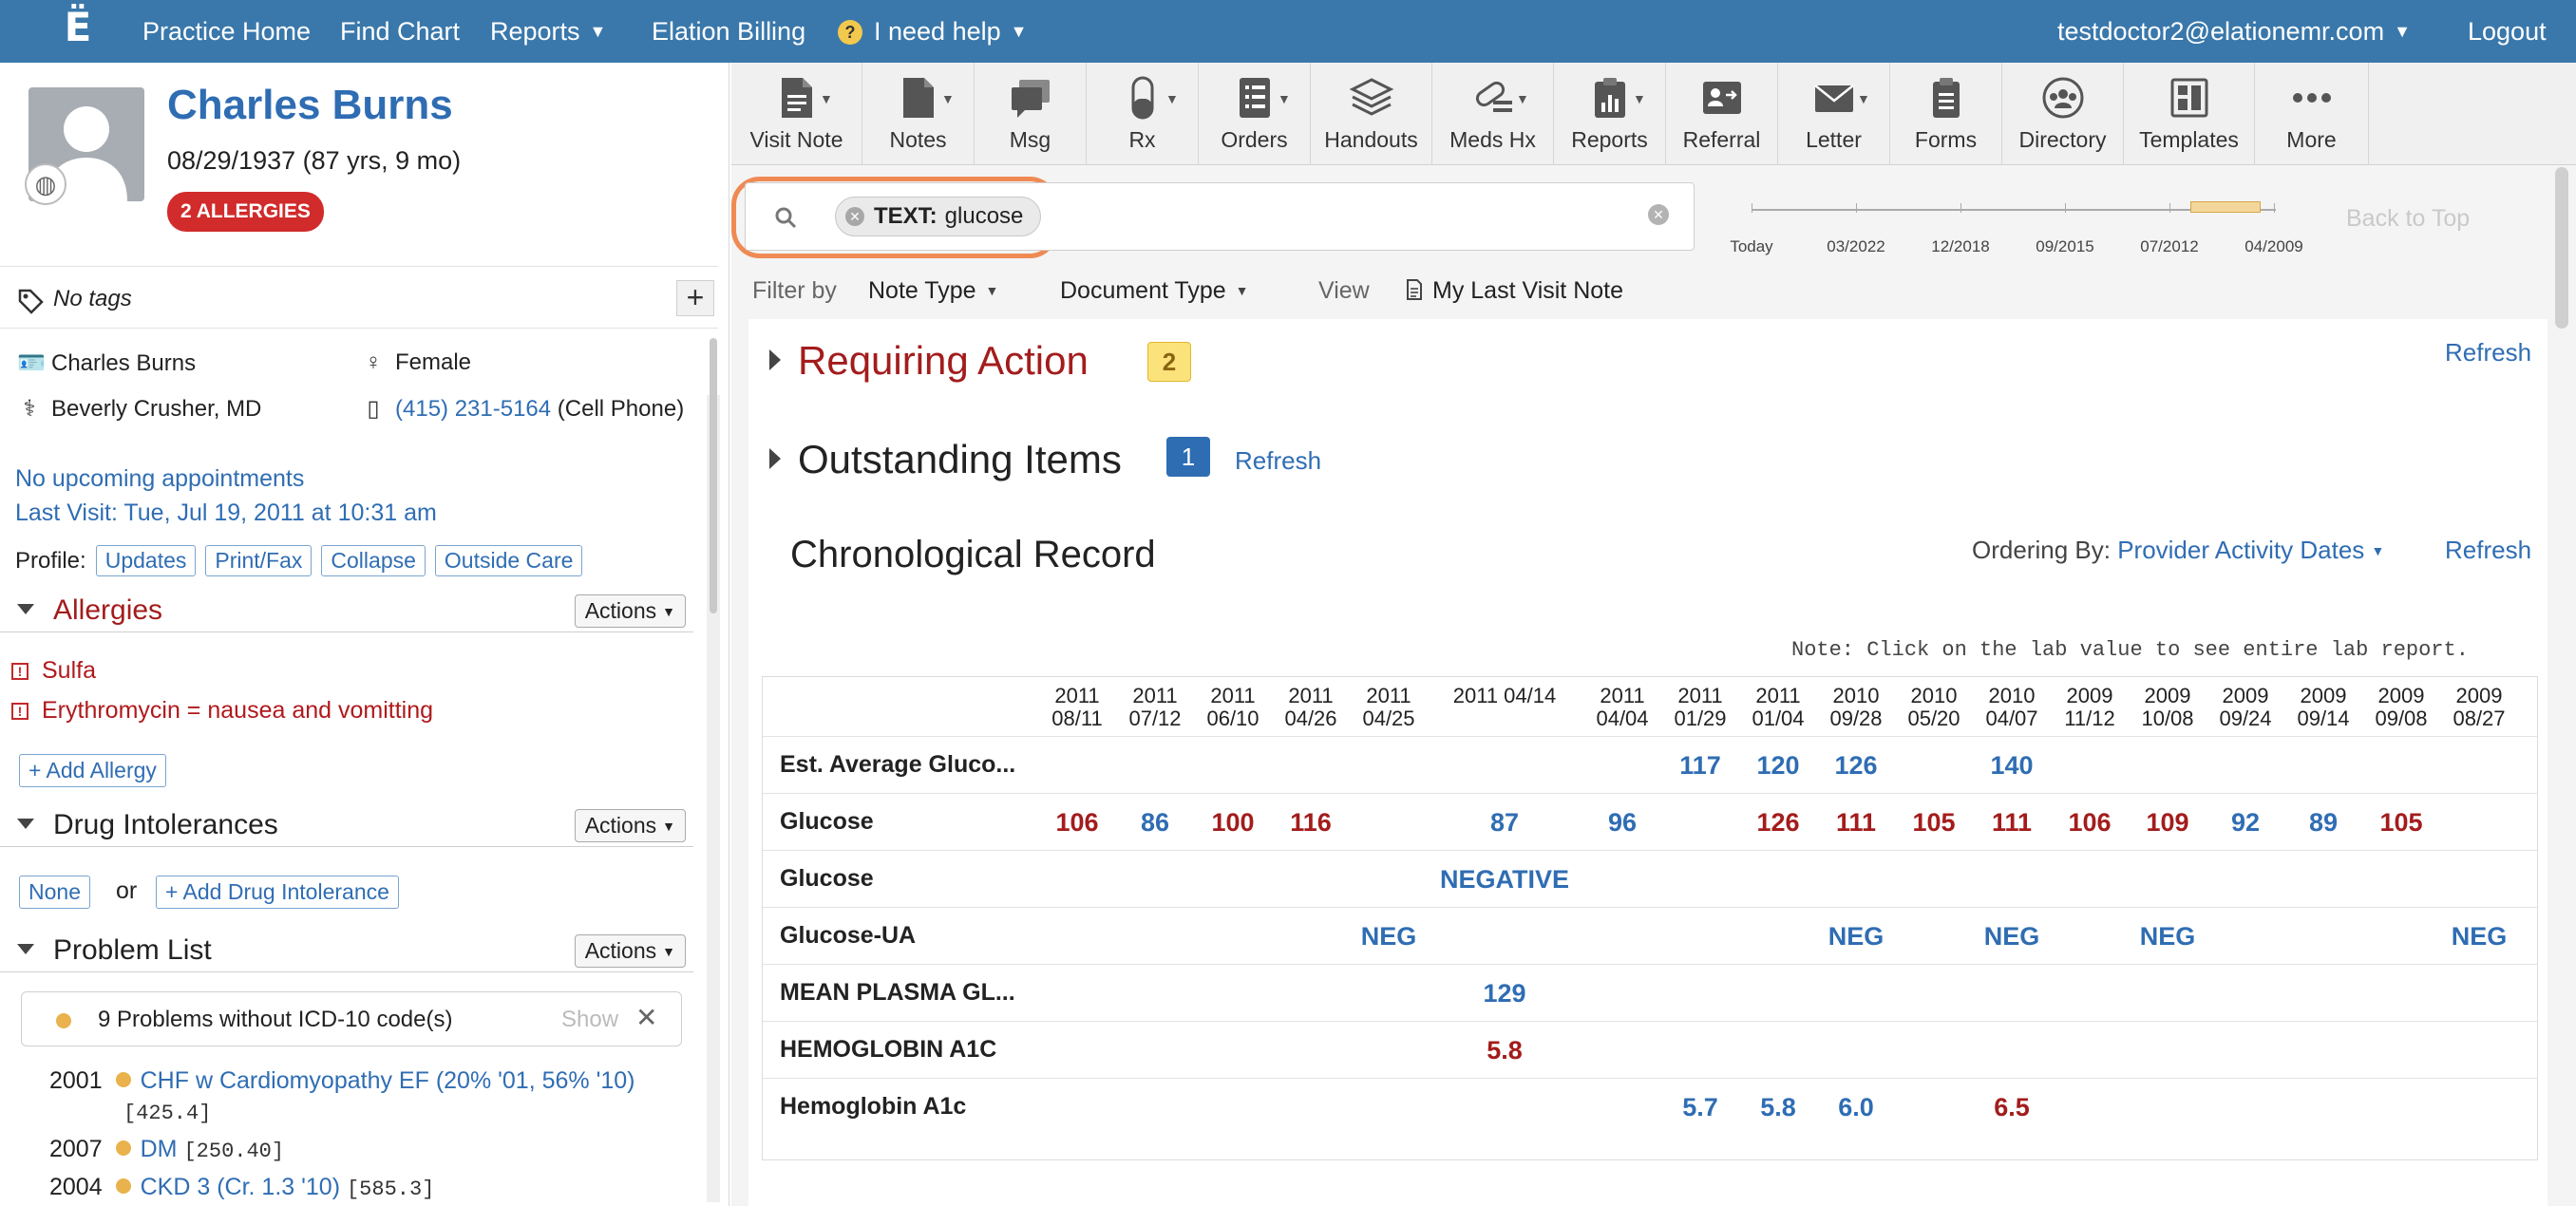 Image resolution: width=2576 pixels, height=1206 pixels. Describe the element at coordinates (1751, 246) in the screenshot. I see `timeline-label: Today` at that location.